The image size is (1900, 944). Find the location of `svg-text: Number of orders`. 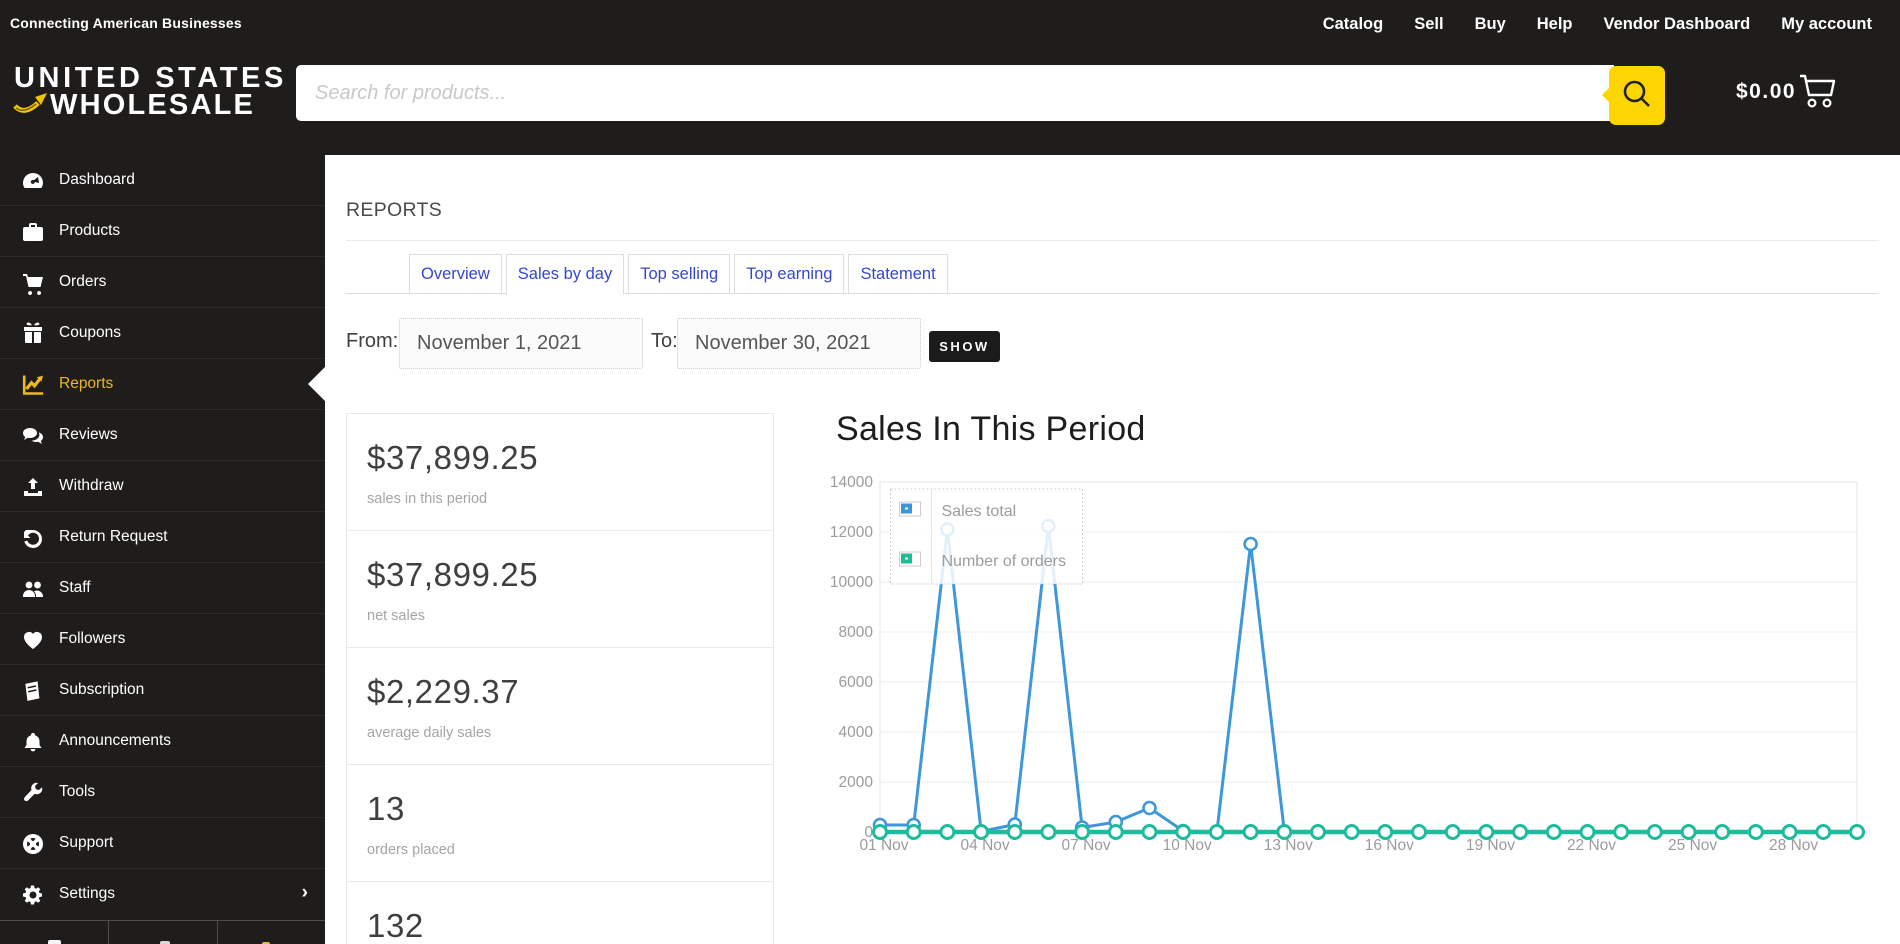

svg-text: Number of orders is located at coordinates (1004, 561).